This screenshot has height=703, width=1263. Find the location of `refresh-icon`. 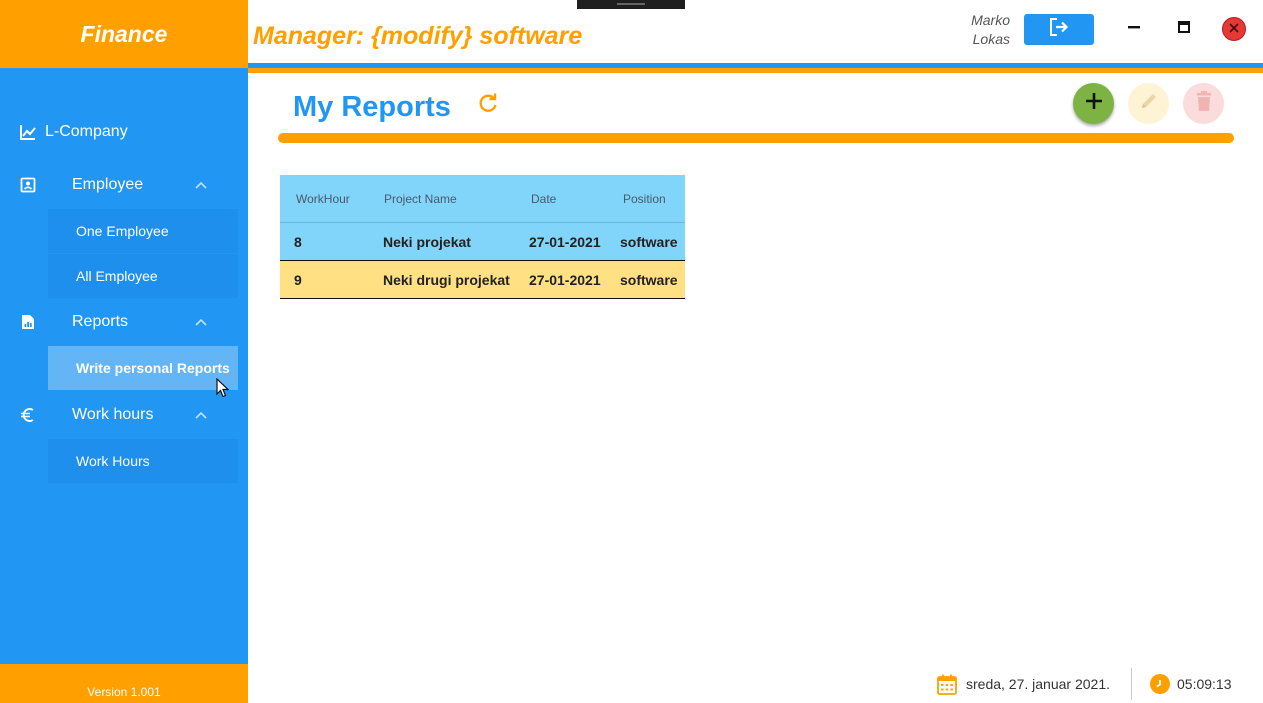

refresh-icon is located at coordinates (488, 106).